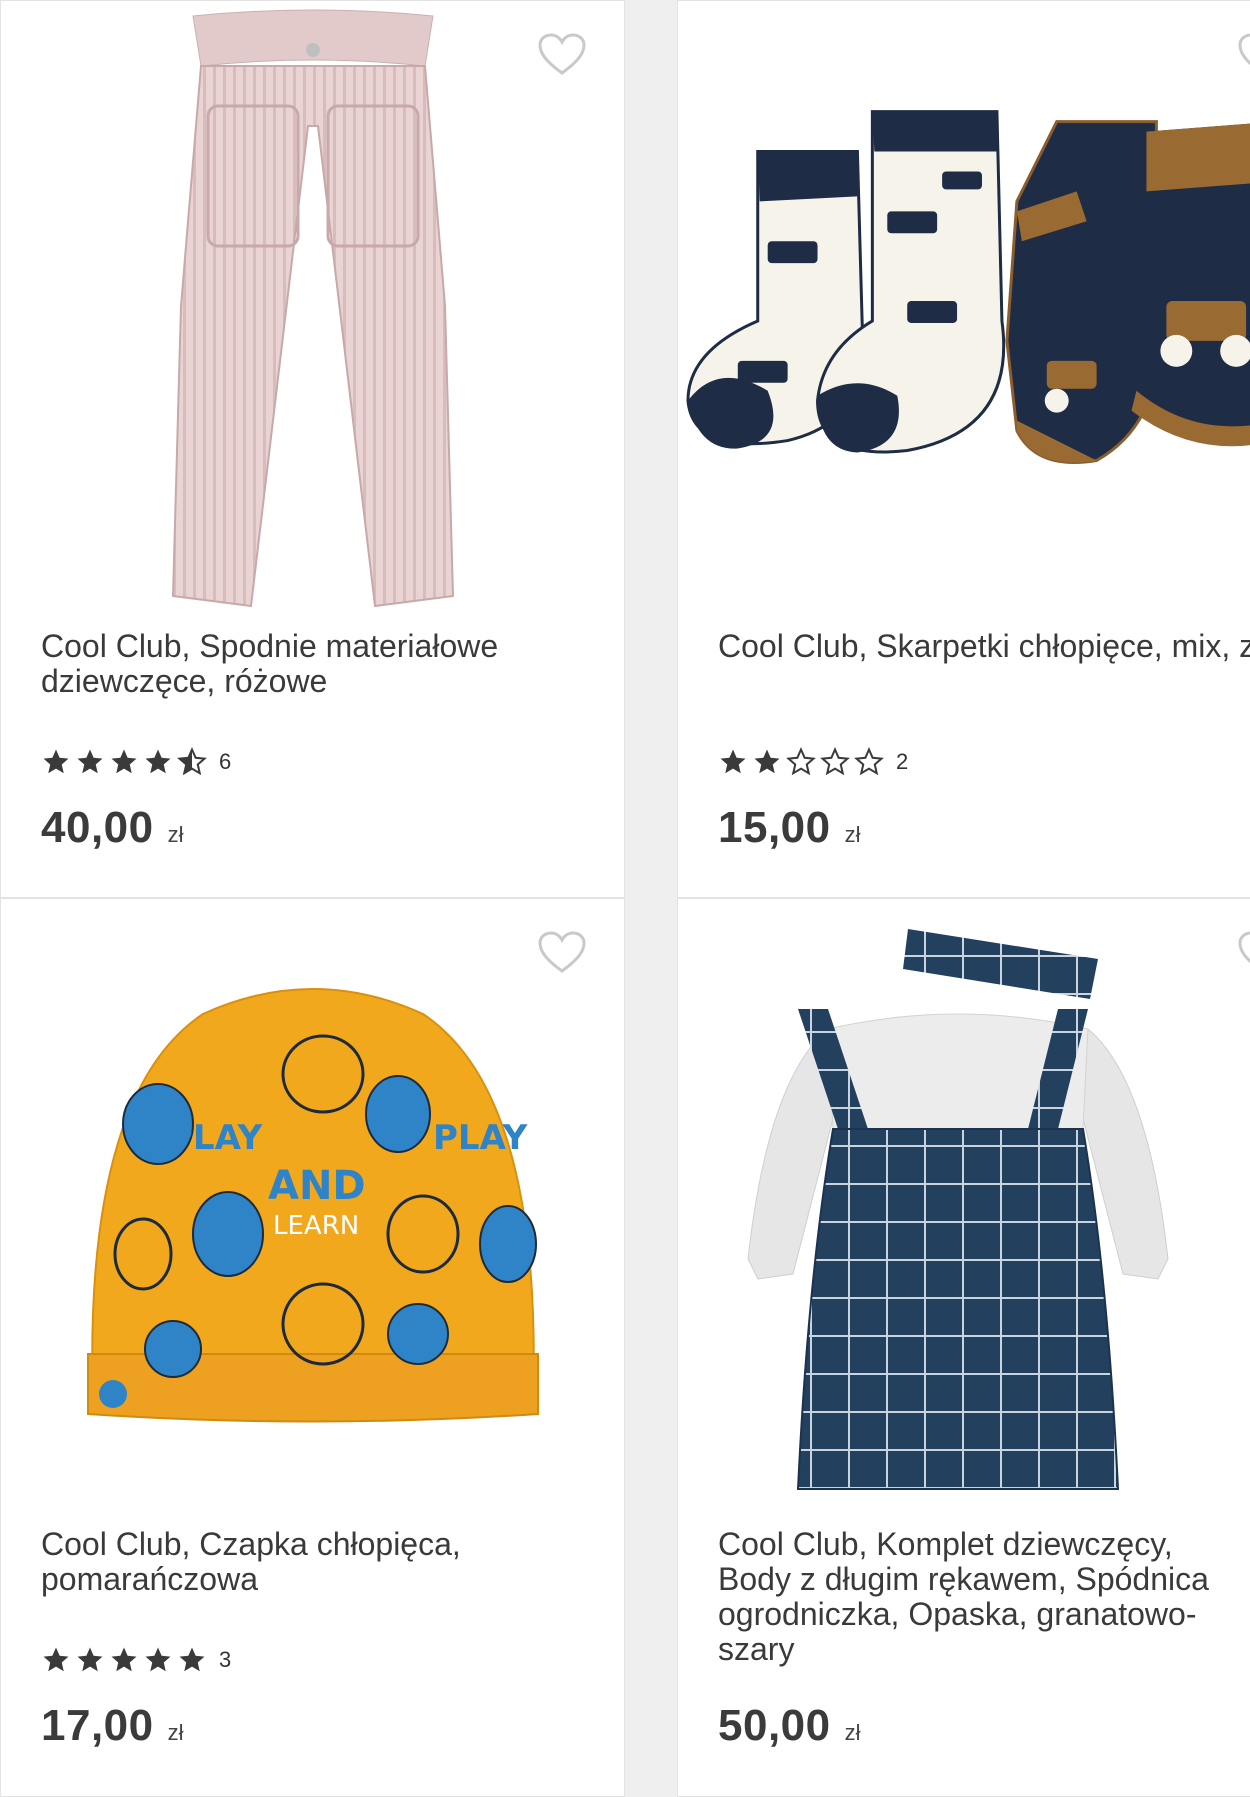  What do you see at coordinates (774, 827) in the screenshot?
I see `price-amount: 15,00` at bounding box center [774, 827].